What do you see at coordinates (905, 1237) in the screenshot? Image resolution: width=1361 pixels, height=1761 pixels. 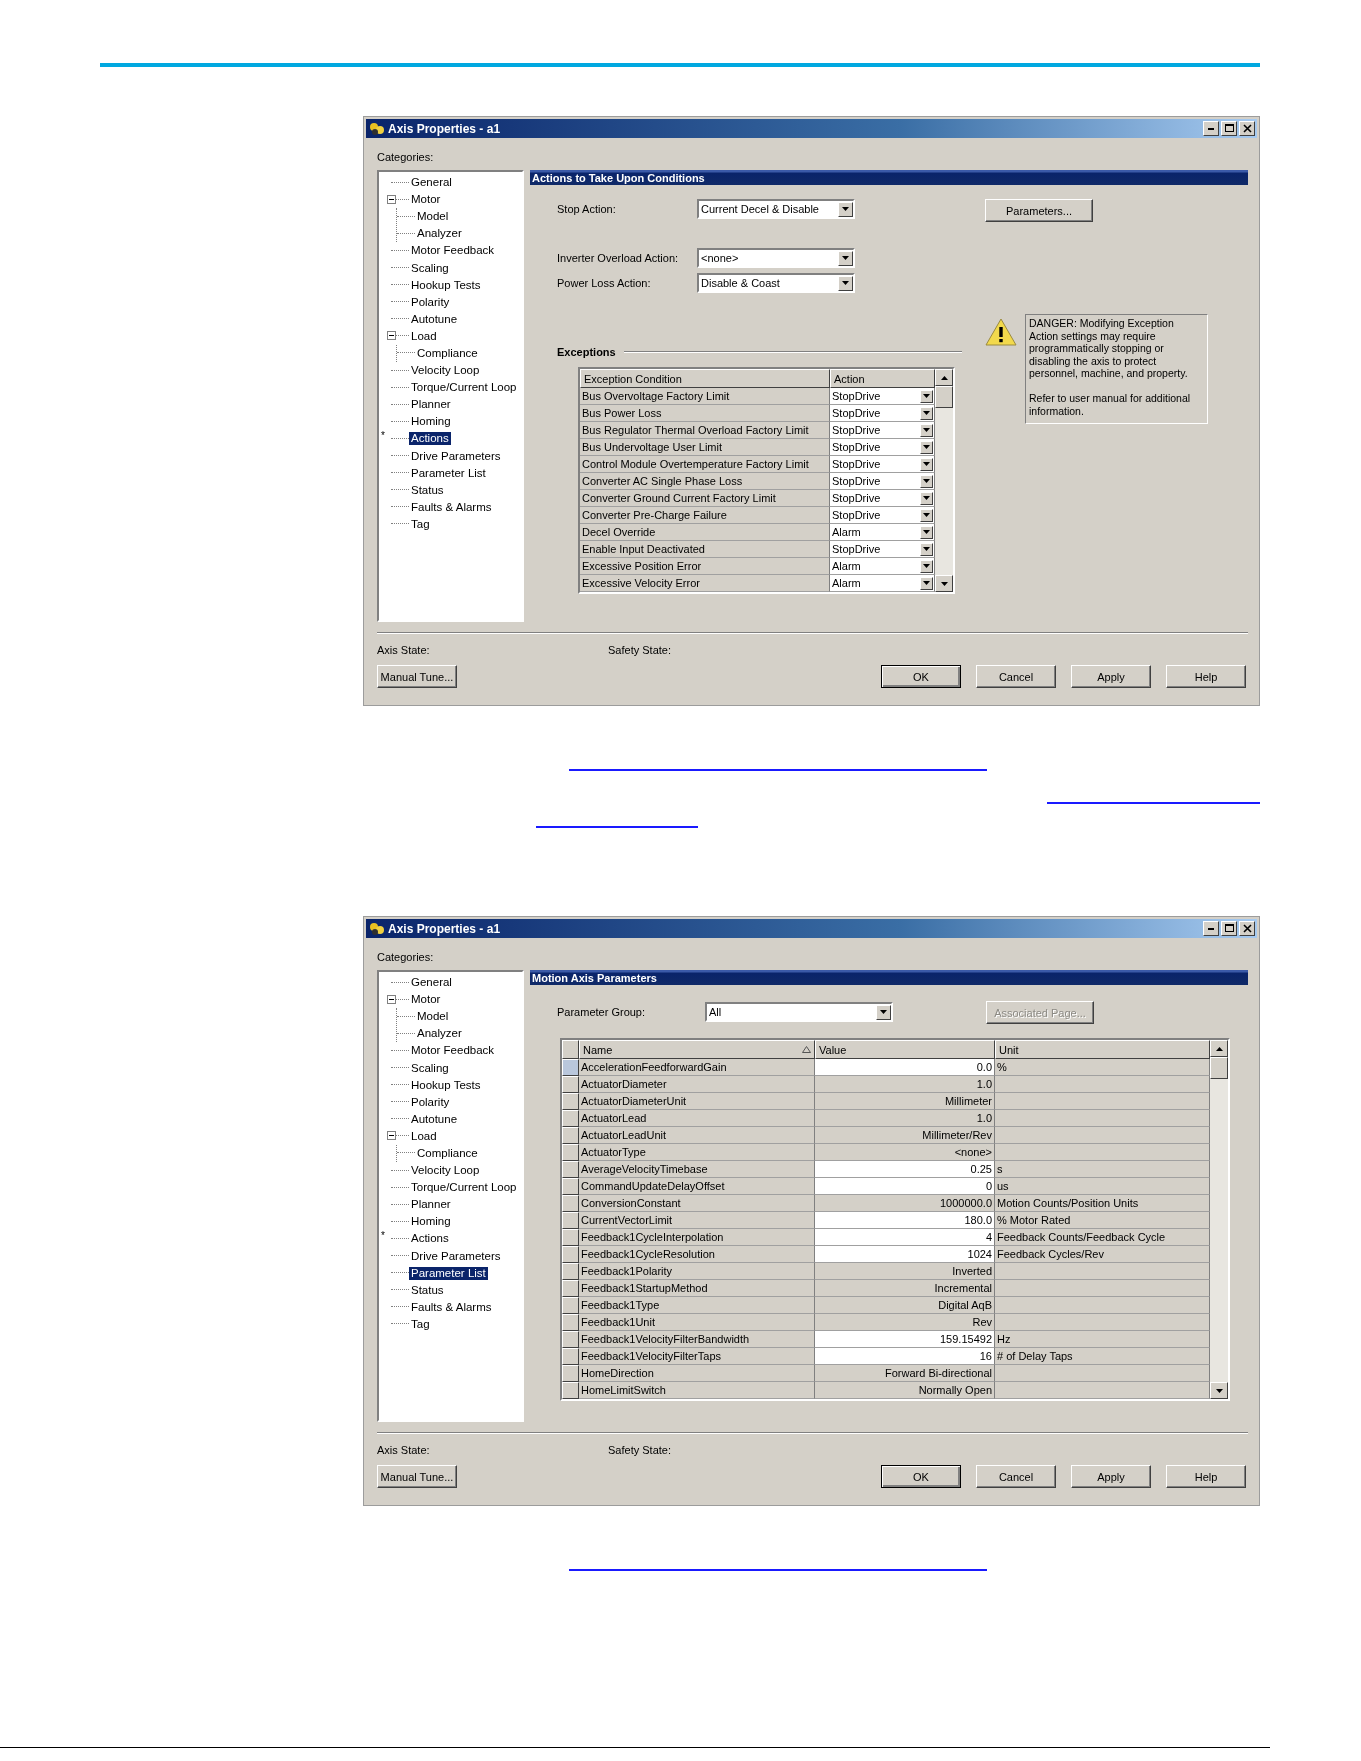 I see `value-field: 4` at bounding box center [905, 1237].